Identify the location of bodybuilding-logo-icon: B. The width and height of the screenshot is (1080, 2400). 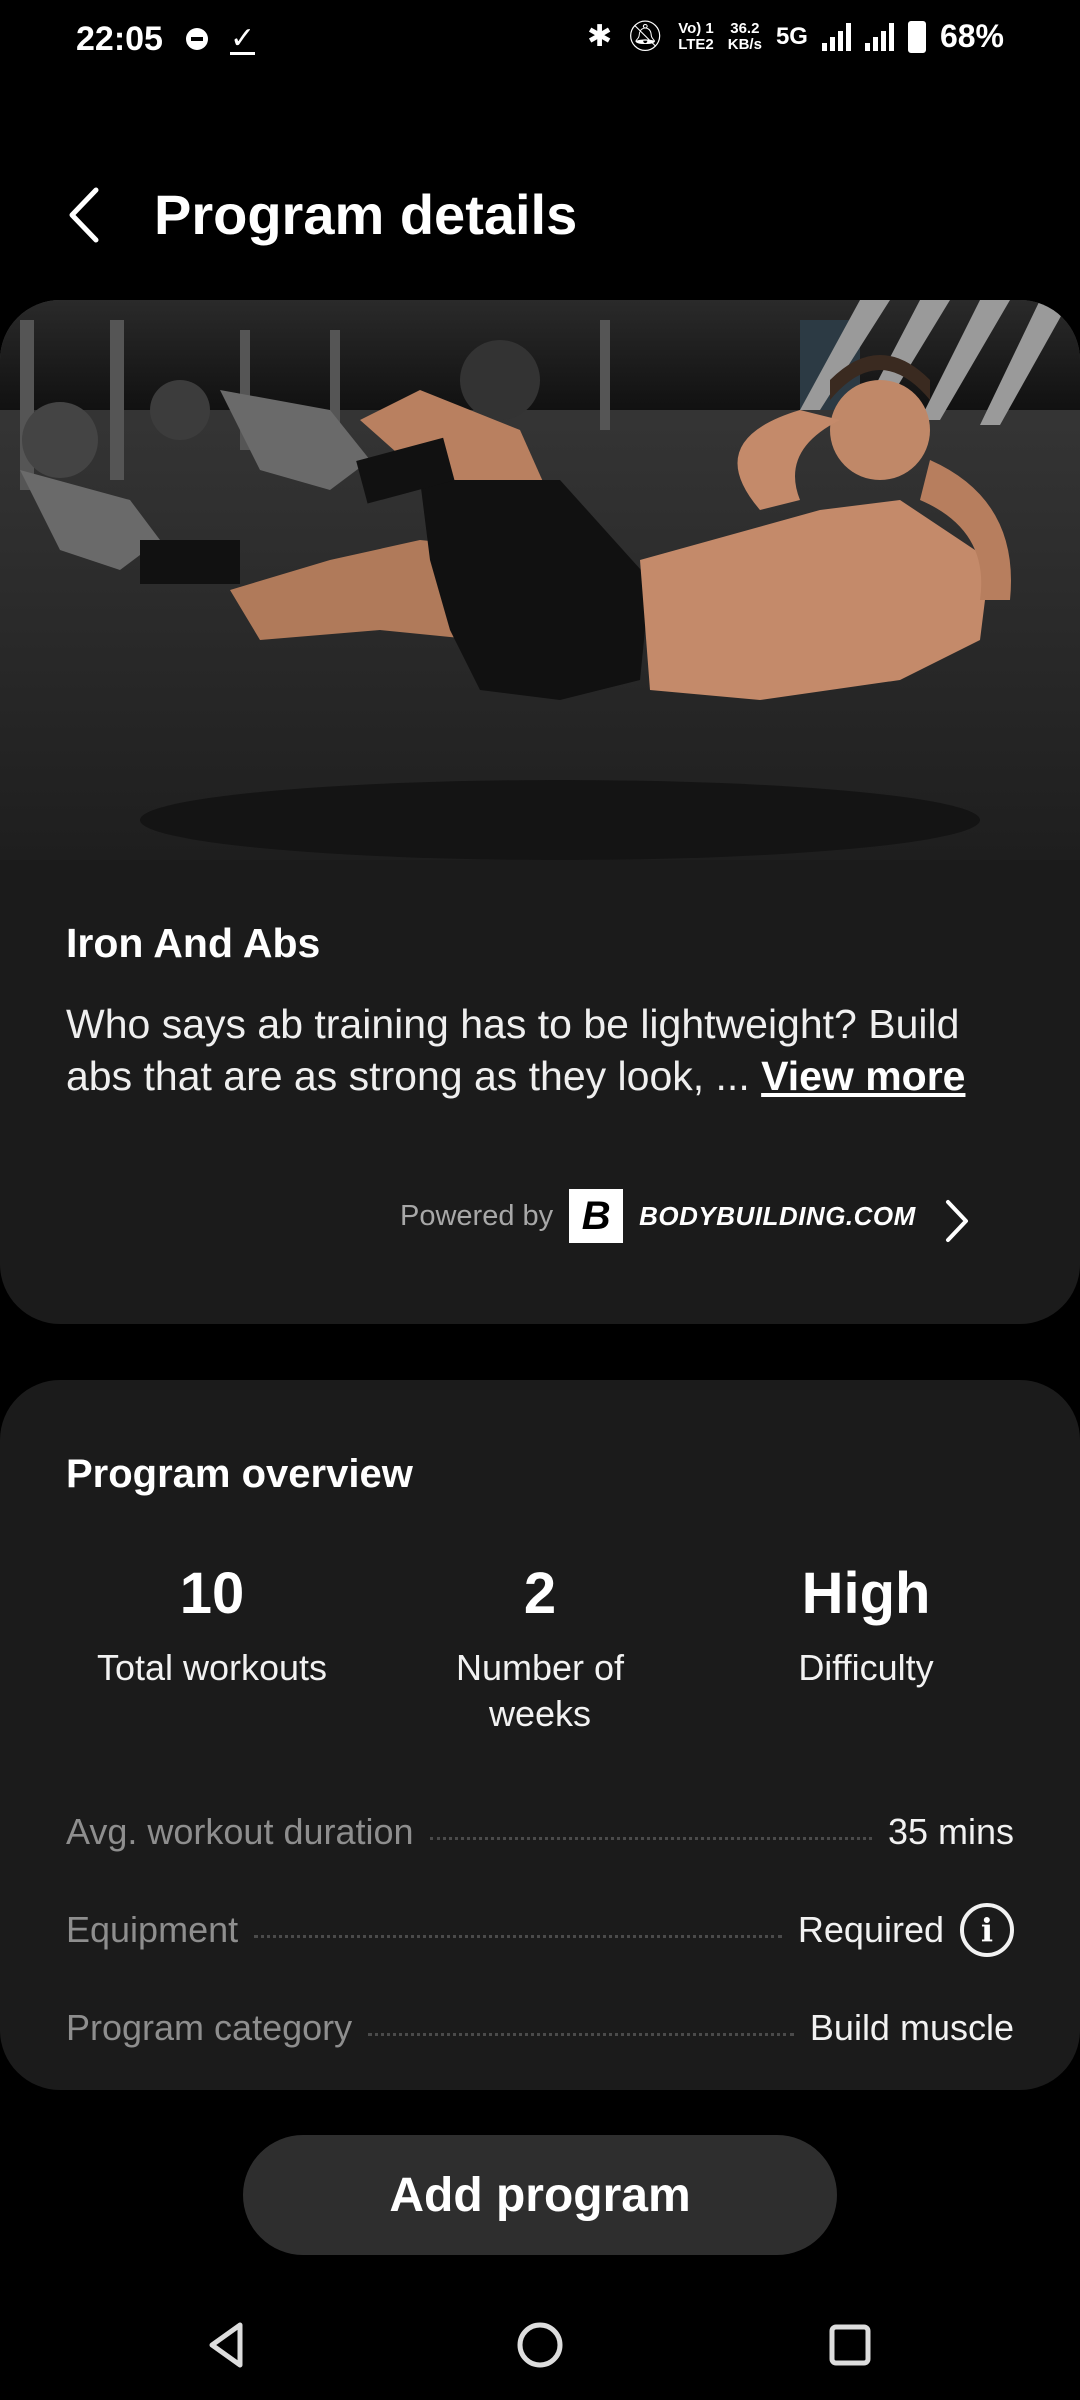
(596, 1216).